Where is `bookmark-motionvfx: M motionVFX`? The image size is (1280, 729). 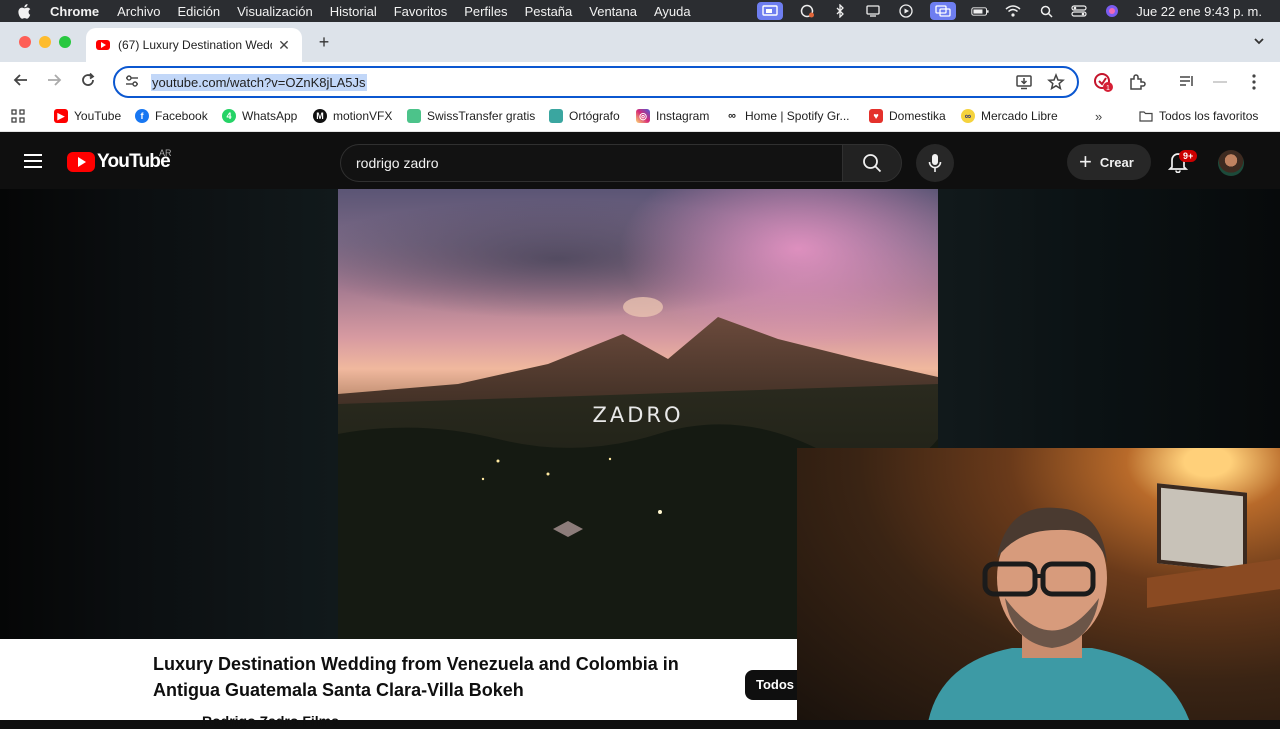 bookmark-motionvfx: M motionVFX is located at coordinates (352, 116).